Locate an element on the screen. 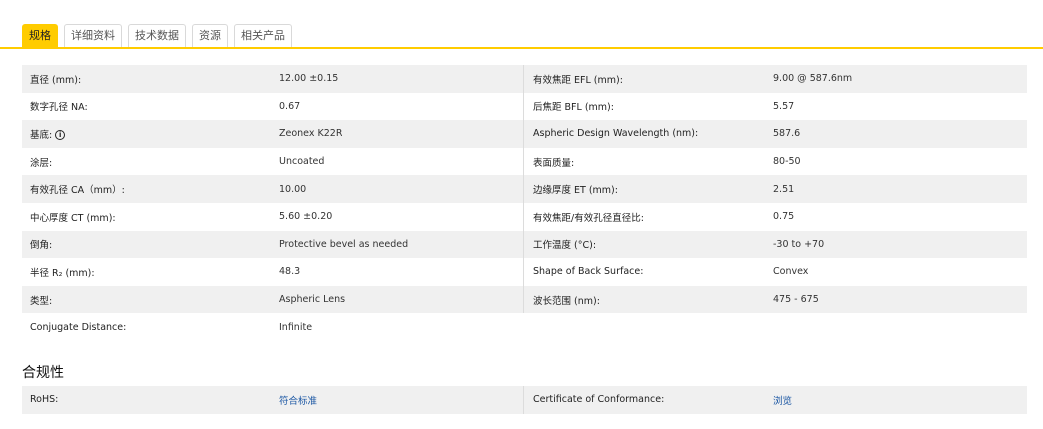  spec-label: 表面质量: is located at coordinates (554, 163).